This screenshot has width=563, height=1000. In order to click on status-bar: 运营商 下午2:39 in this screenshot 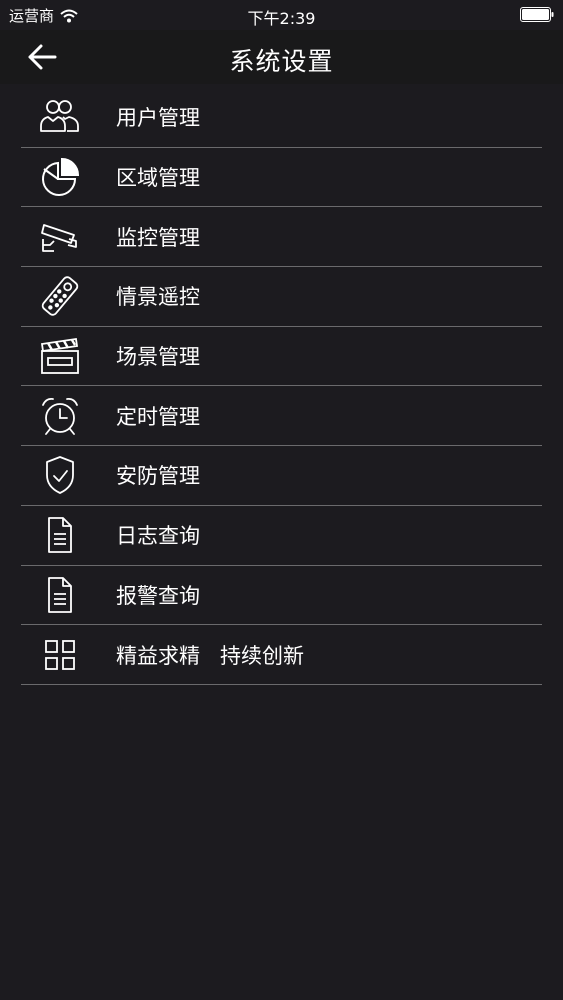, I will do `click(281, 15)`.